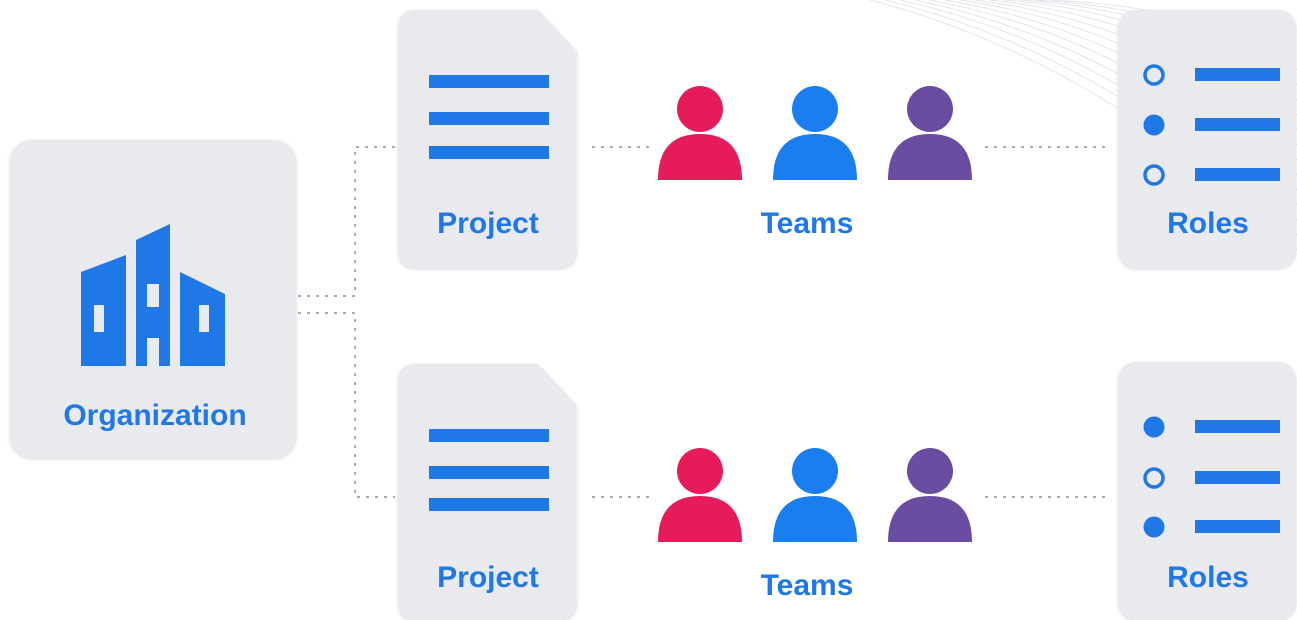 The width and height of the screenshot is (1297, 620). I want to click on organization-label: Organization, so click(154, 415).